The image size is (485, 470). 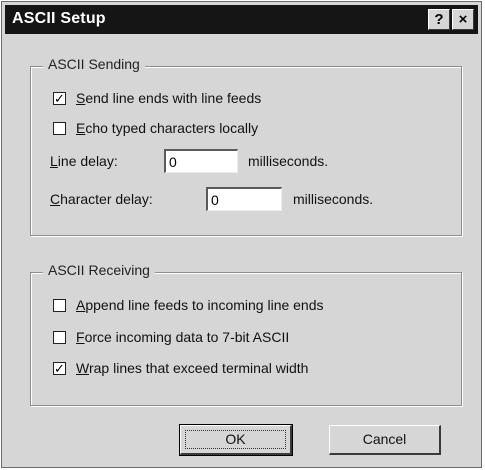 What do you see at coordinates (183, 337) in the screenshot?
I see `force-7bit-label: Force incoming data to 7-bit ASCII` at bounding box center [183, 337].